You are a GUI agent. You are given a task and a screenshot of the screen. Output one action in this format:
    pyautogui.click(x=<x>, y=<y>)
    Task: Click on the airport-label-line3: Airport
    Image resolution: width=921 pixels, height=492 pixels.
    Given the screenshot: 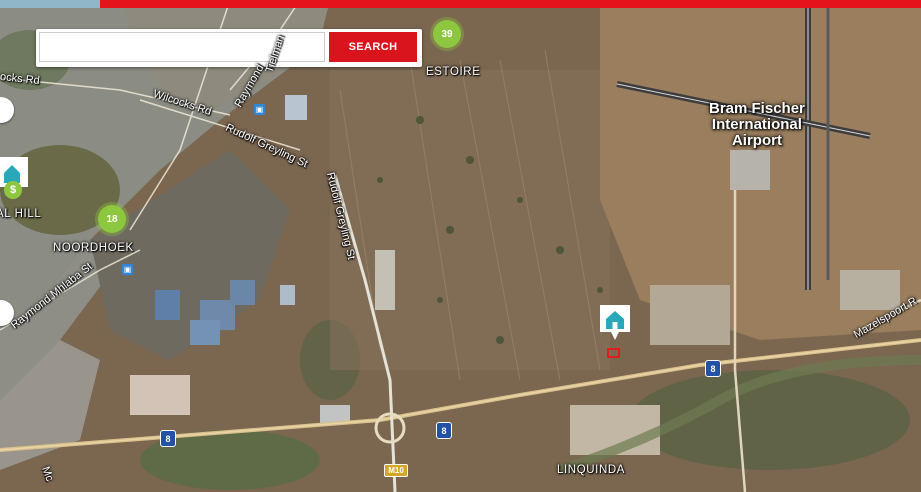 What is the action you would take?
    pyautogui.click(x=756, y=140)
    